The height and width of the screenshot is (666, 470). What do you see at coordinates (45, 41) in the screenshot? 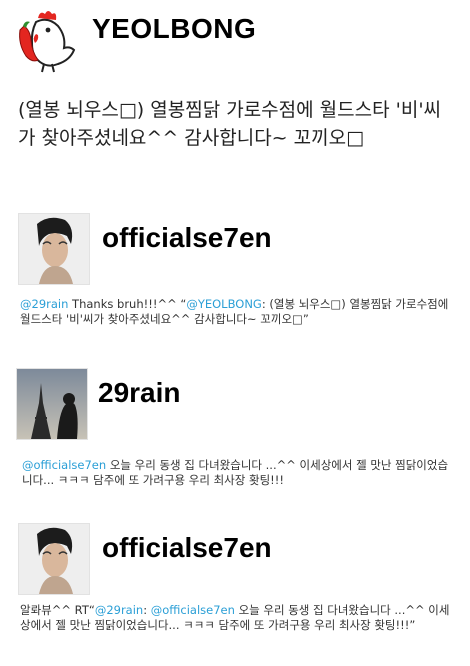
I see `rooster-logo-icon` at bounding box center [45, 41].